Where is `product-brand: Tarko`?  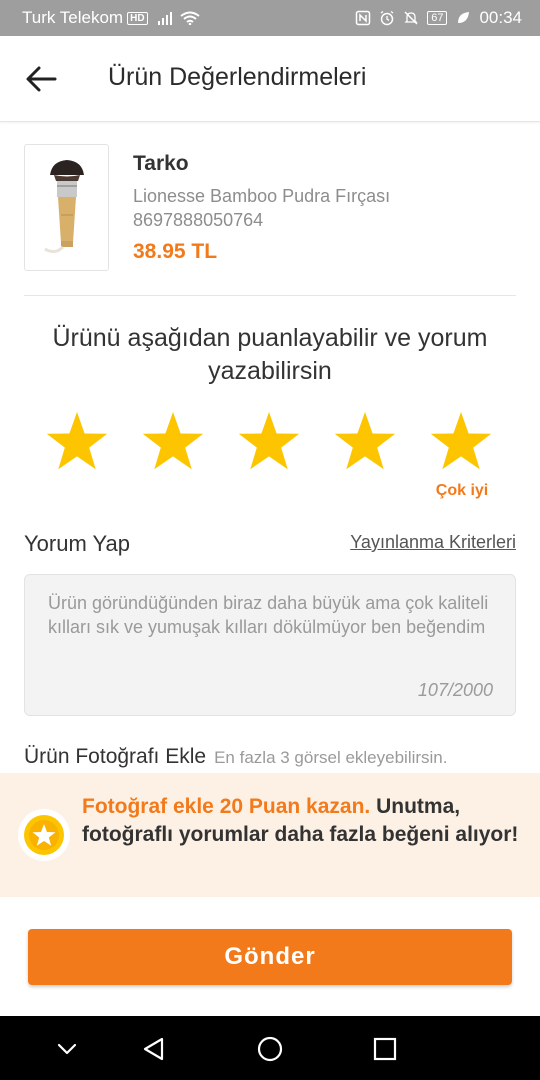
product-brand: Tarko is located at coordinates (161, 163).